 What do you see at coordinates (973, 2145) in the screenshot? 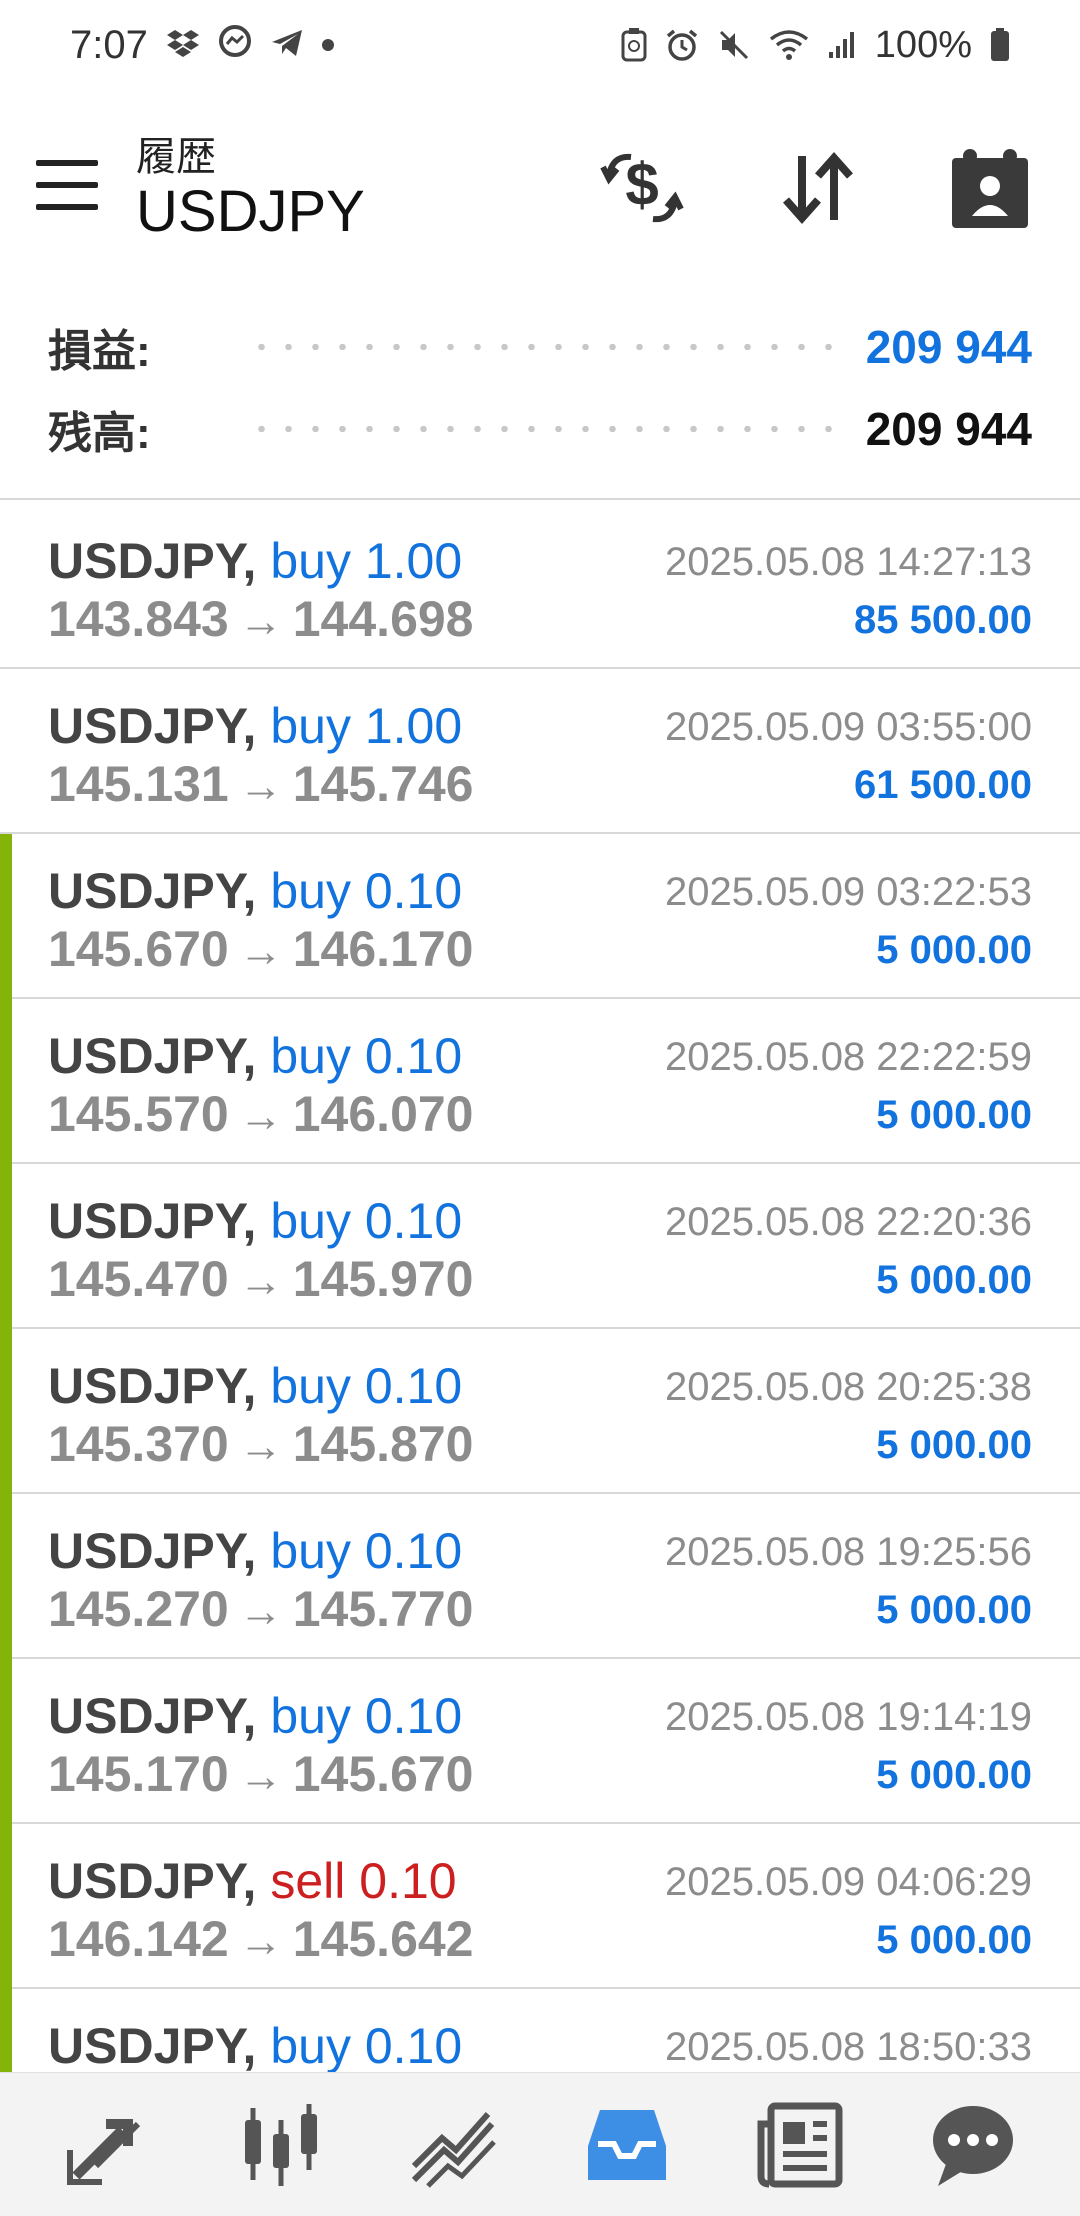
I see `chat-icon` at bounding box center [973, 2145].